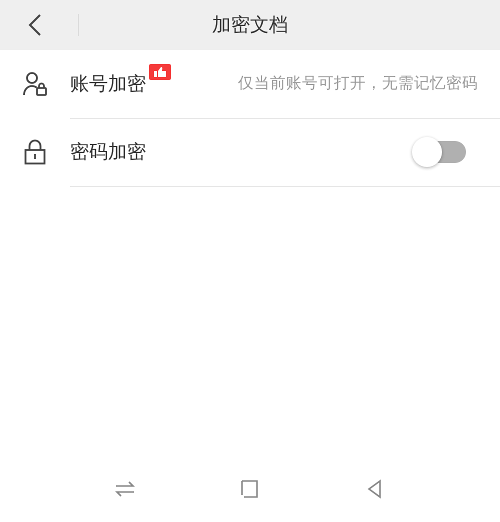 This screenshot has height=522, width=500. What do you see at coordinates (108, 84) in the screenshot?
I see `option-label: 账号加密` at bounding box center [108, 84].